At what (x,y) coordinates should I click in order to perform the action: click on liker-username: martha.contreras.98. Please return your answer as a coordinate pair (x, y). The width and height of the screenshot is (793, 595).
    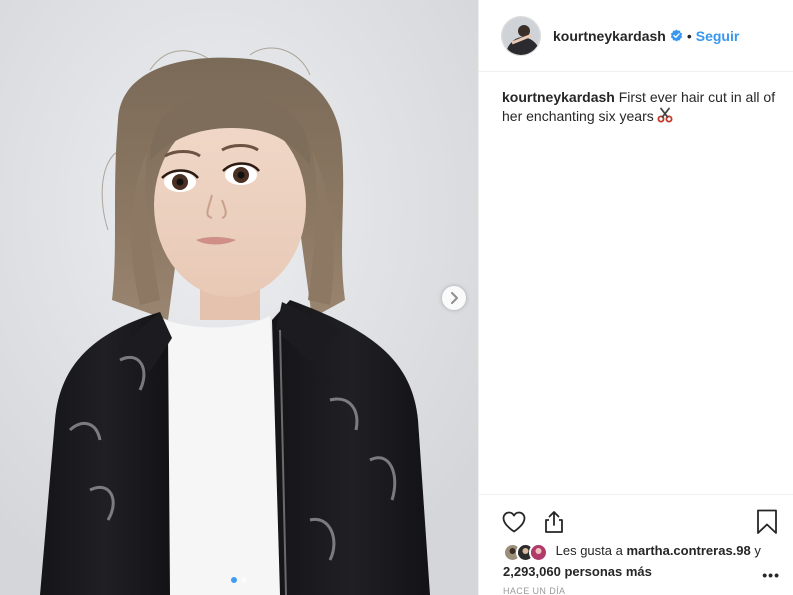
    Looking at the image, I should click on (688, 550).